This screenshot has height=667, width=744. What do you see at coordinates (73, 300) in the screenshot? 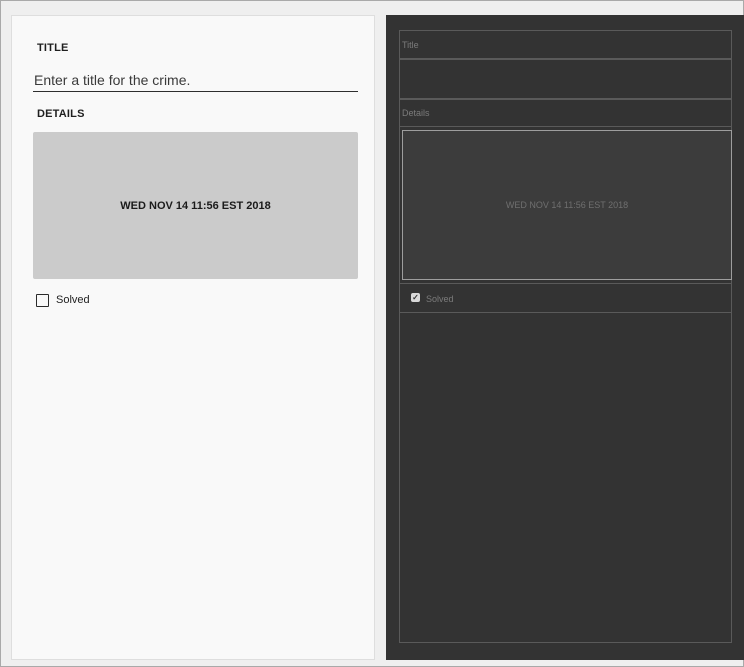
I see `solved-label: Solved` at bounding box center [73, 300].